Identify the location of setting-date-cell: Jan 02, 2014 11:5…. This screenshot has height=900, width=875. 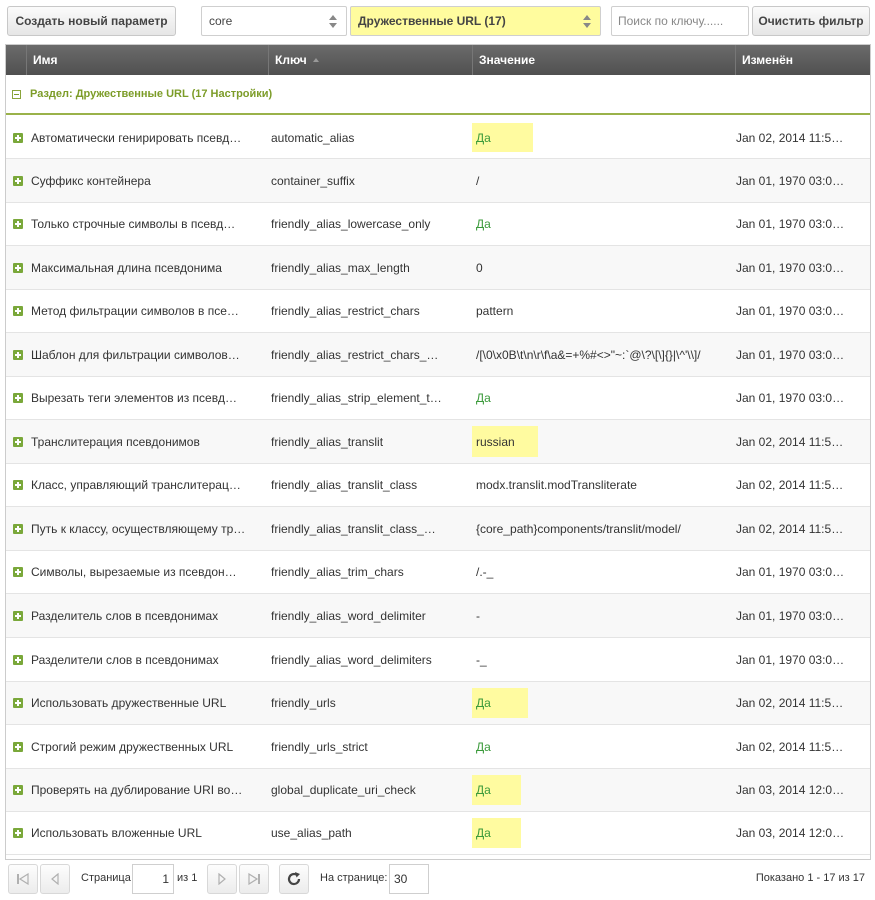
(803, 528).